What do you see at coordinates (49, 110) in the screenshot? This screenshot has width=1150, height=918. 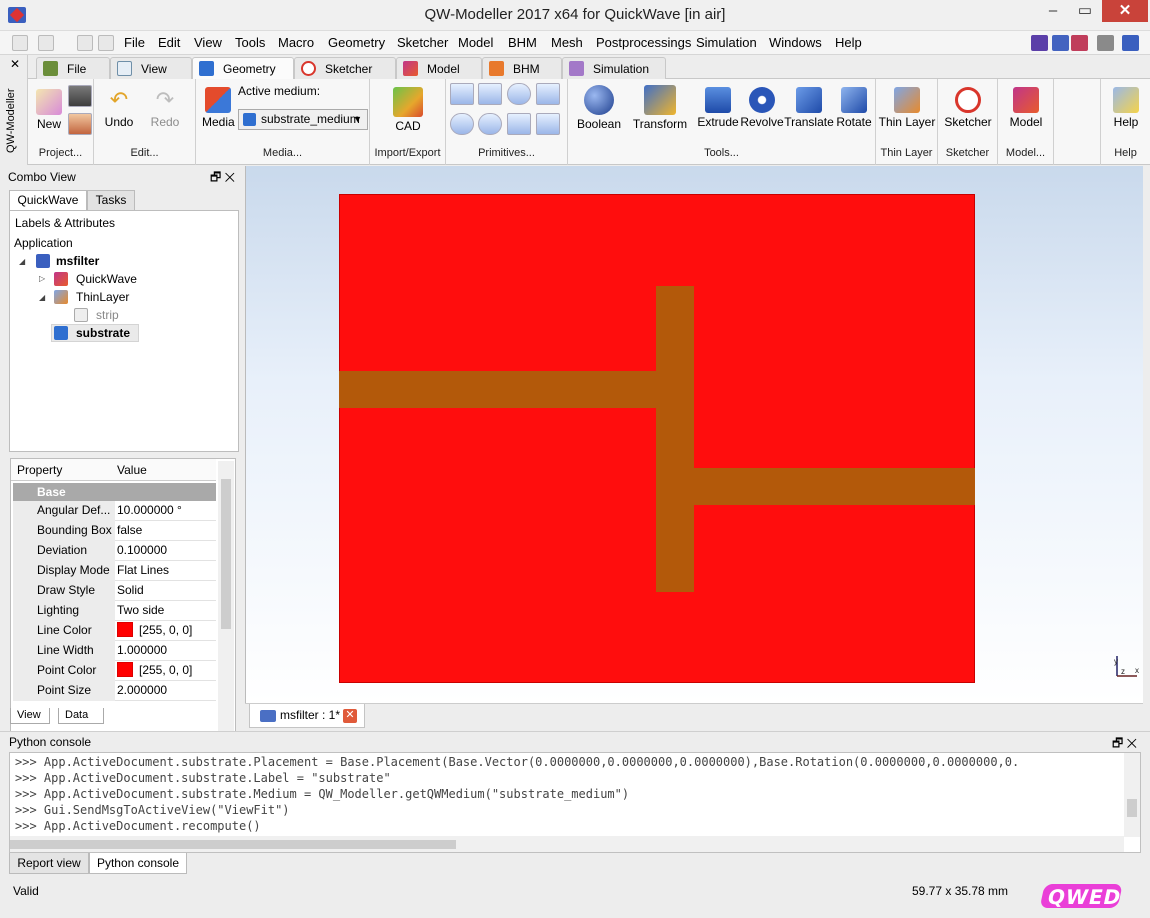 I see `new-button: New` at bounding box center [49, 110].